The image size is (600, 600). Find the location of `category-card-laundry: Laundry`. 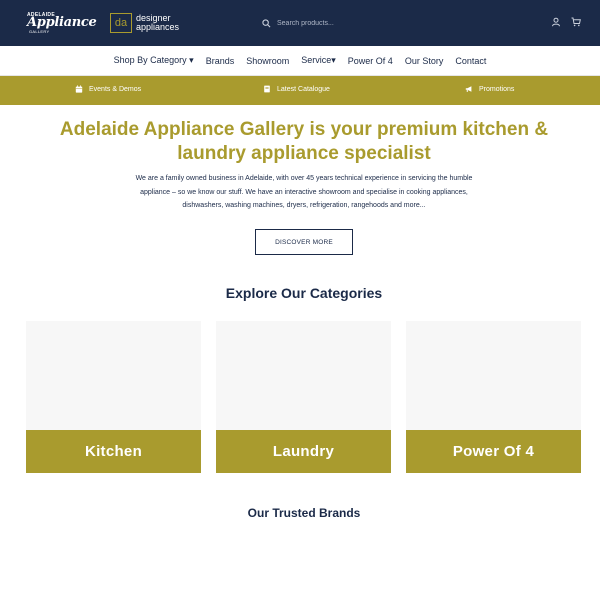

category-card-laundry: Laundry is located at coordinates (303, 397).